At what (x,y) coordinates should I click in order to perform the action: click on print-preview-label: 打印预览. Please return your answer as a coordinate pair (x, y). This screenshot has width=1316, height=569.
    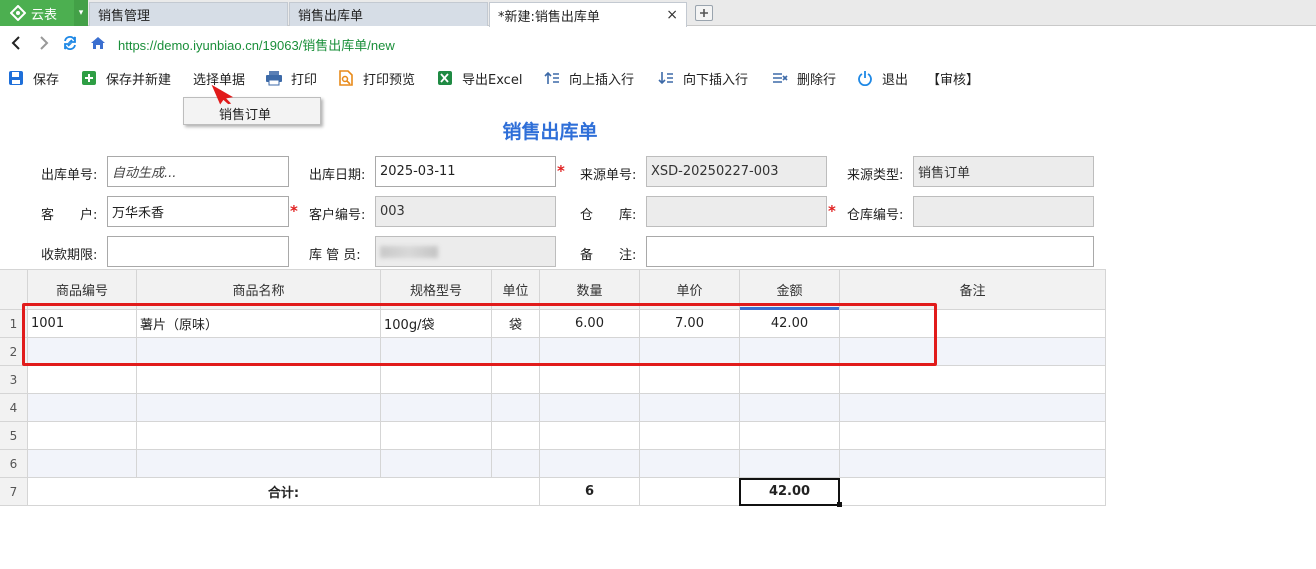
    Looking at the image, I should click on (389, 80).